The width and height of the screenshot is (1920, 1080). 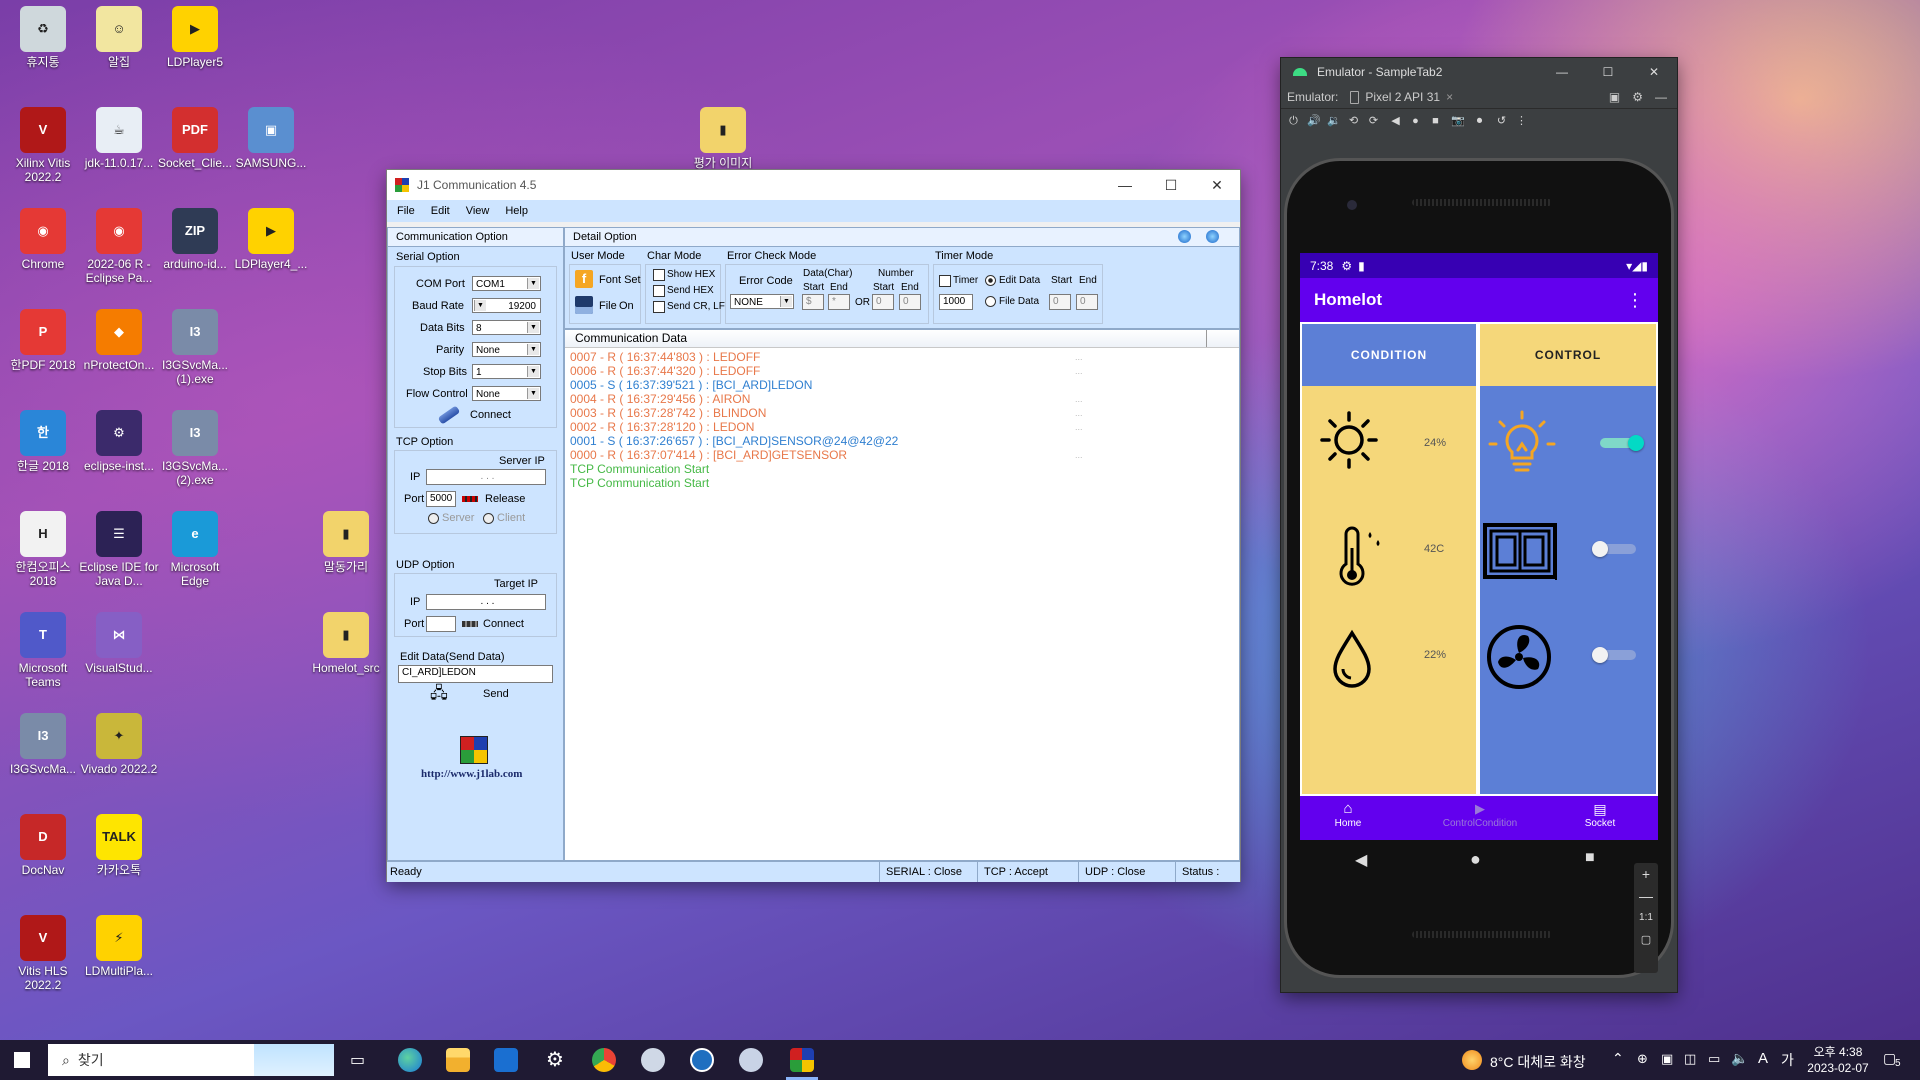 I want to click on nav-back-icon: ◀, so click(x=1361, y=860).